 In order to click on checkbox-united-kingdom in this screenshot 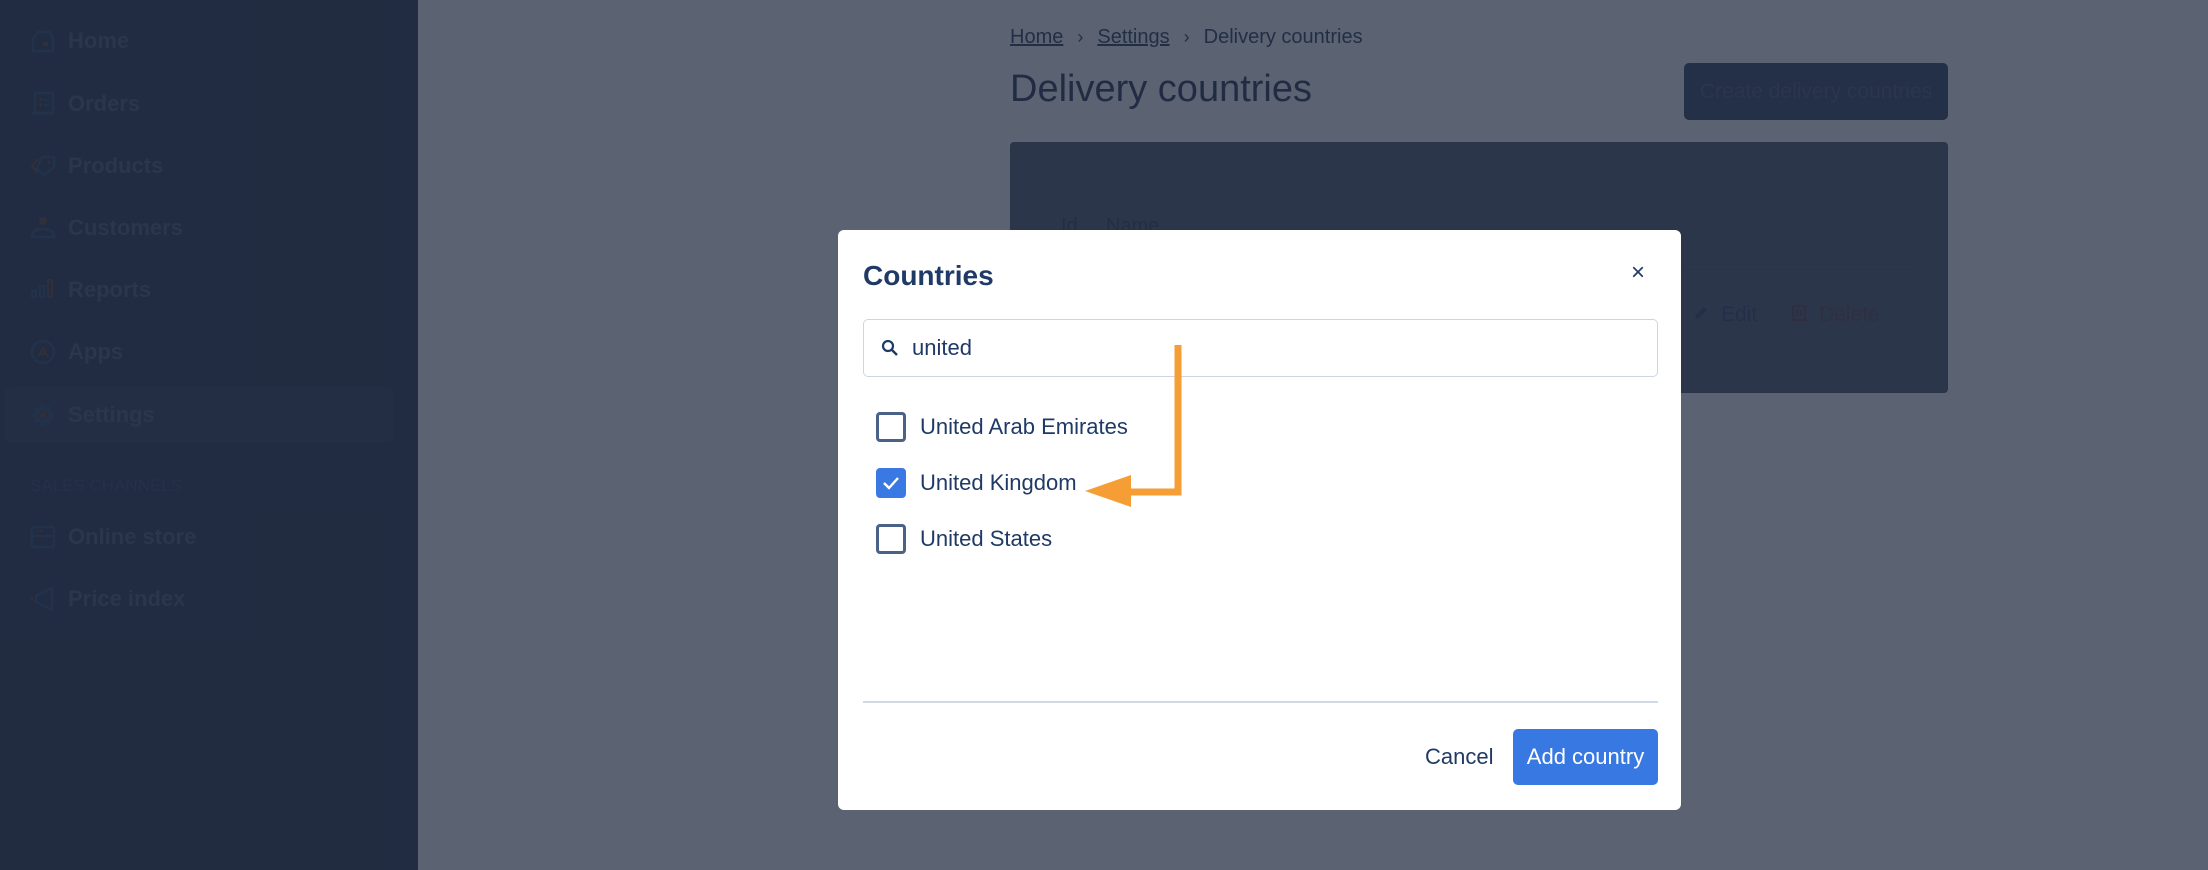, I will do `click(891, 483)`.